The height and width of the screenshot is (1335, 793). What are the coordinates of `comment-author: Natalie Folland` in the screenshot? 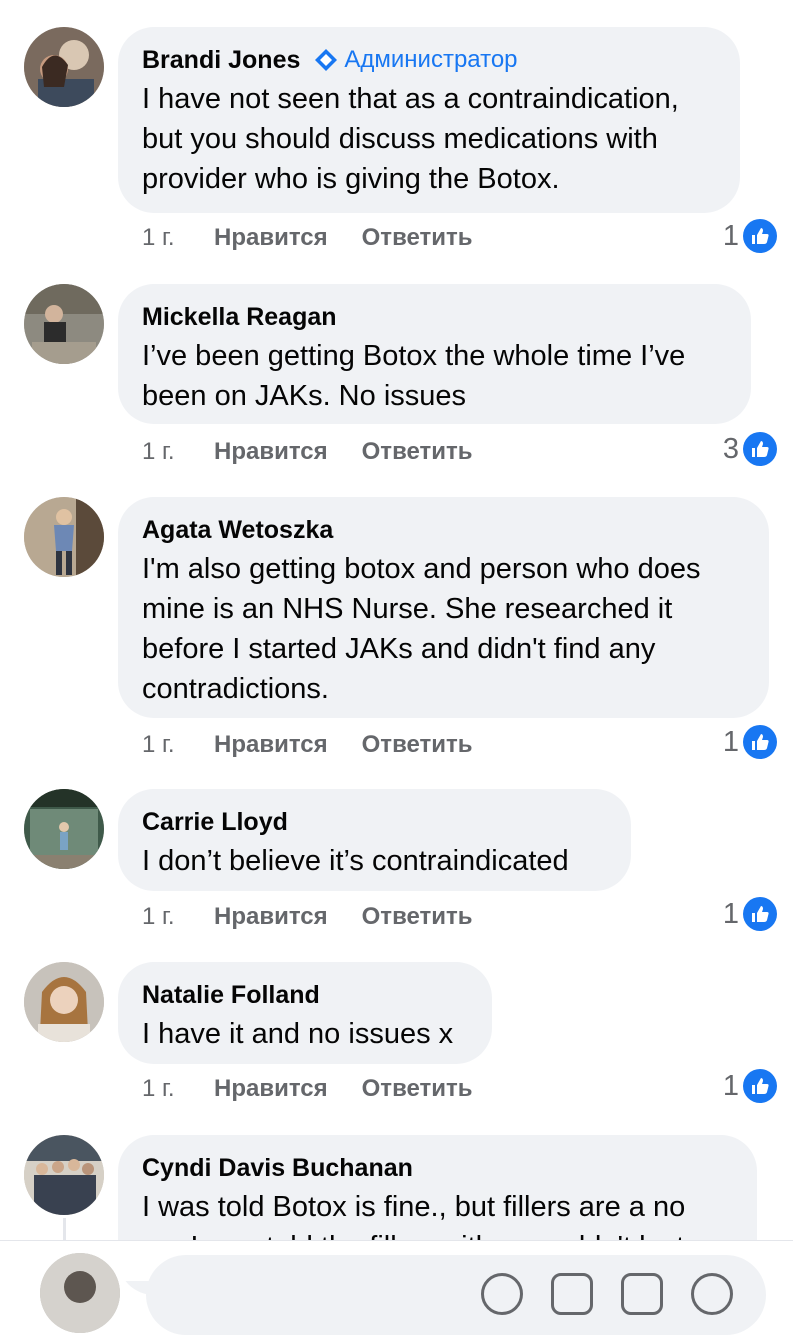 It's located at (231, 995).